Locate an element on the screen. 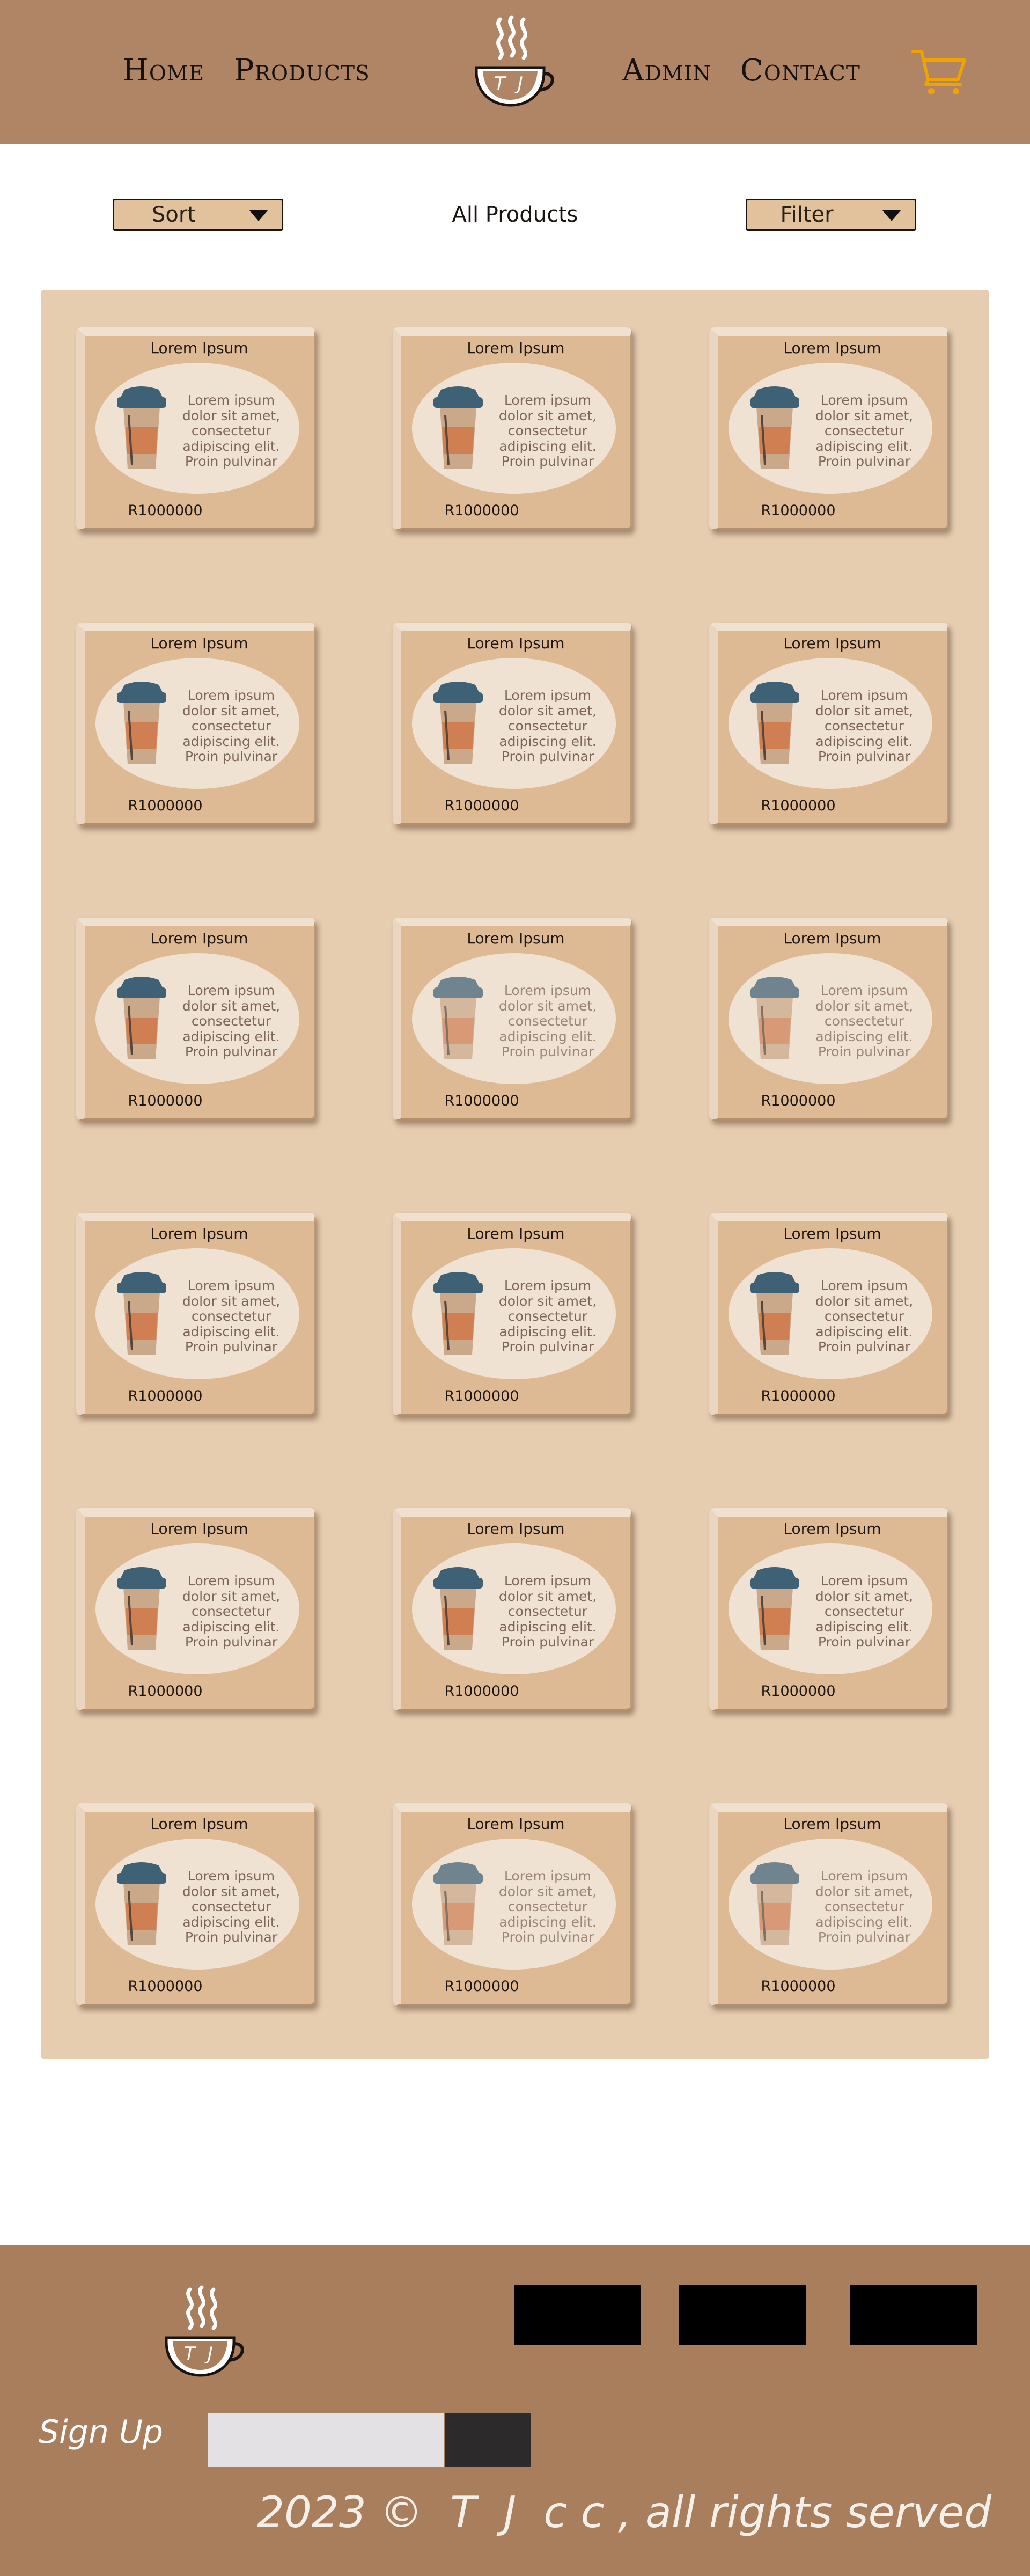  cart-button is located at coordinates (940, 72).